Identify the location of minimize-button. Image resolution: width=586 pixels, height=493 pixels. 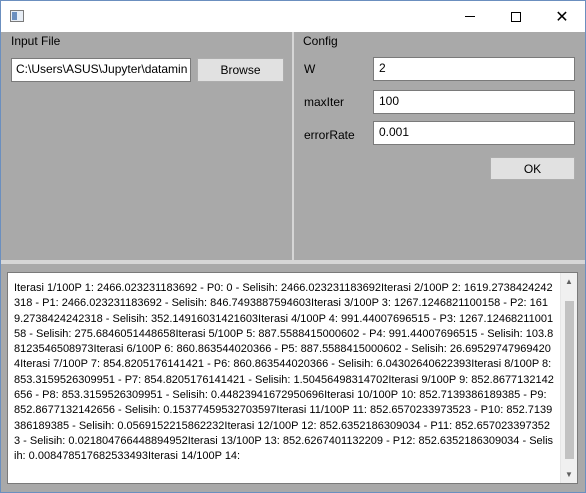
(470, 16).